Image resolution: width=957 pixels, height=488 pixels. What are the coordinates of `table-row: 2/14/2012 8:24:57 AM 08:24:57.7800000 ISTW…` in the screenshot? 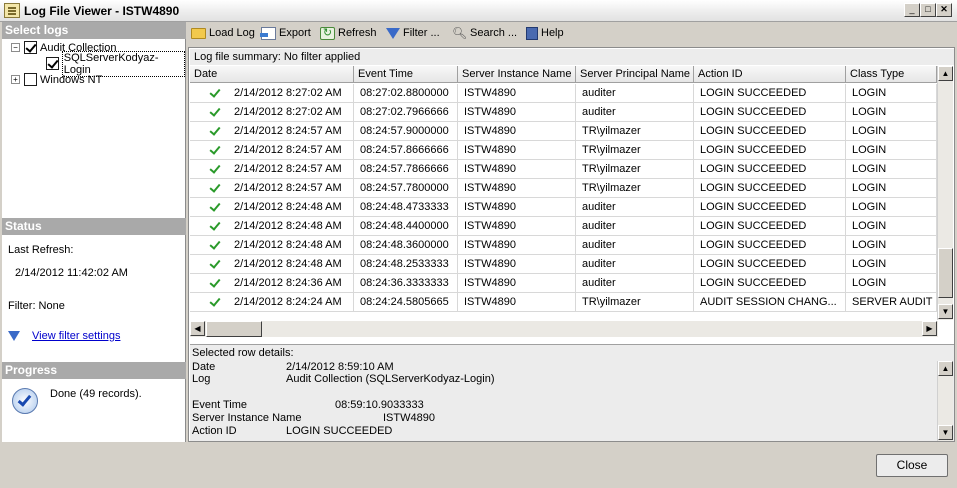 It's located at (563, 188).